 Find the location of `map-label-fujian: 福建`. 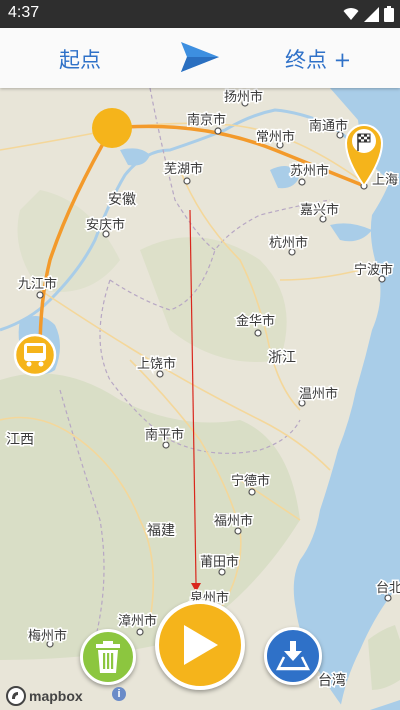

map-label-fujian: 福建 is located at coordinates (161, 531).